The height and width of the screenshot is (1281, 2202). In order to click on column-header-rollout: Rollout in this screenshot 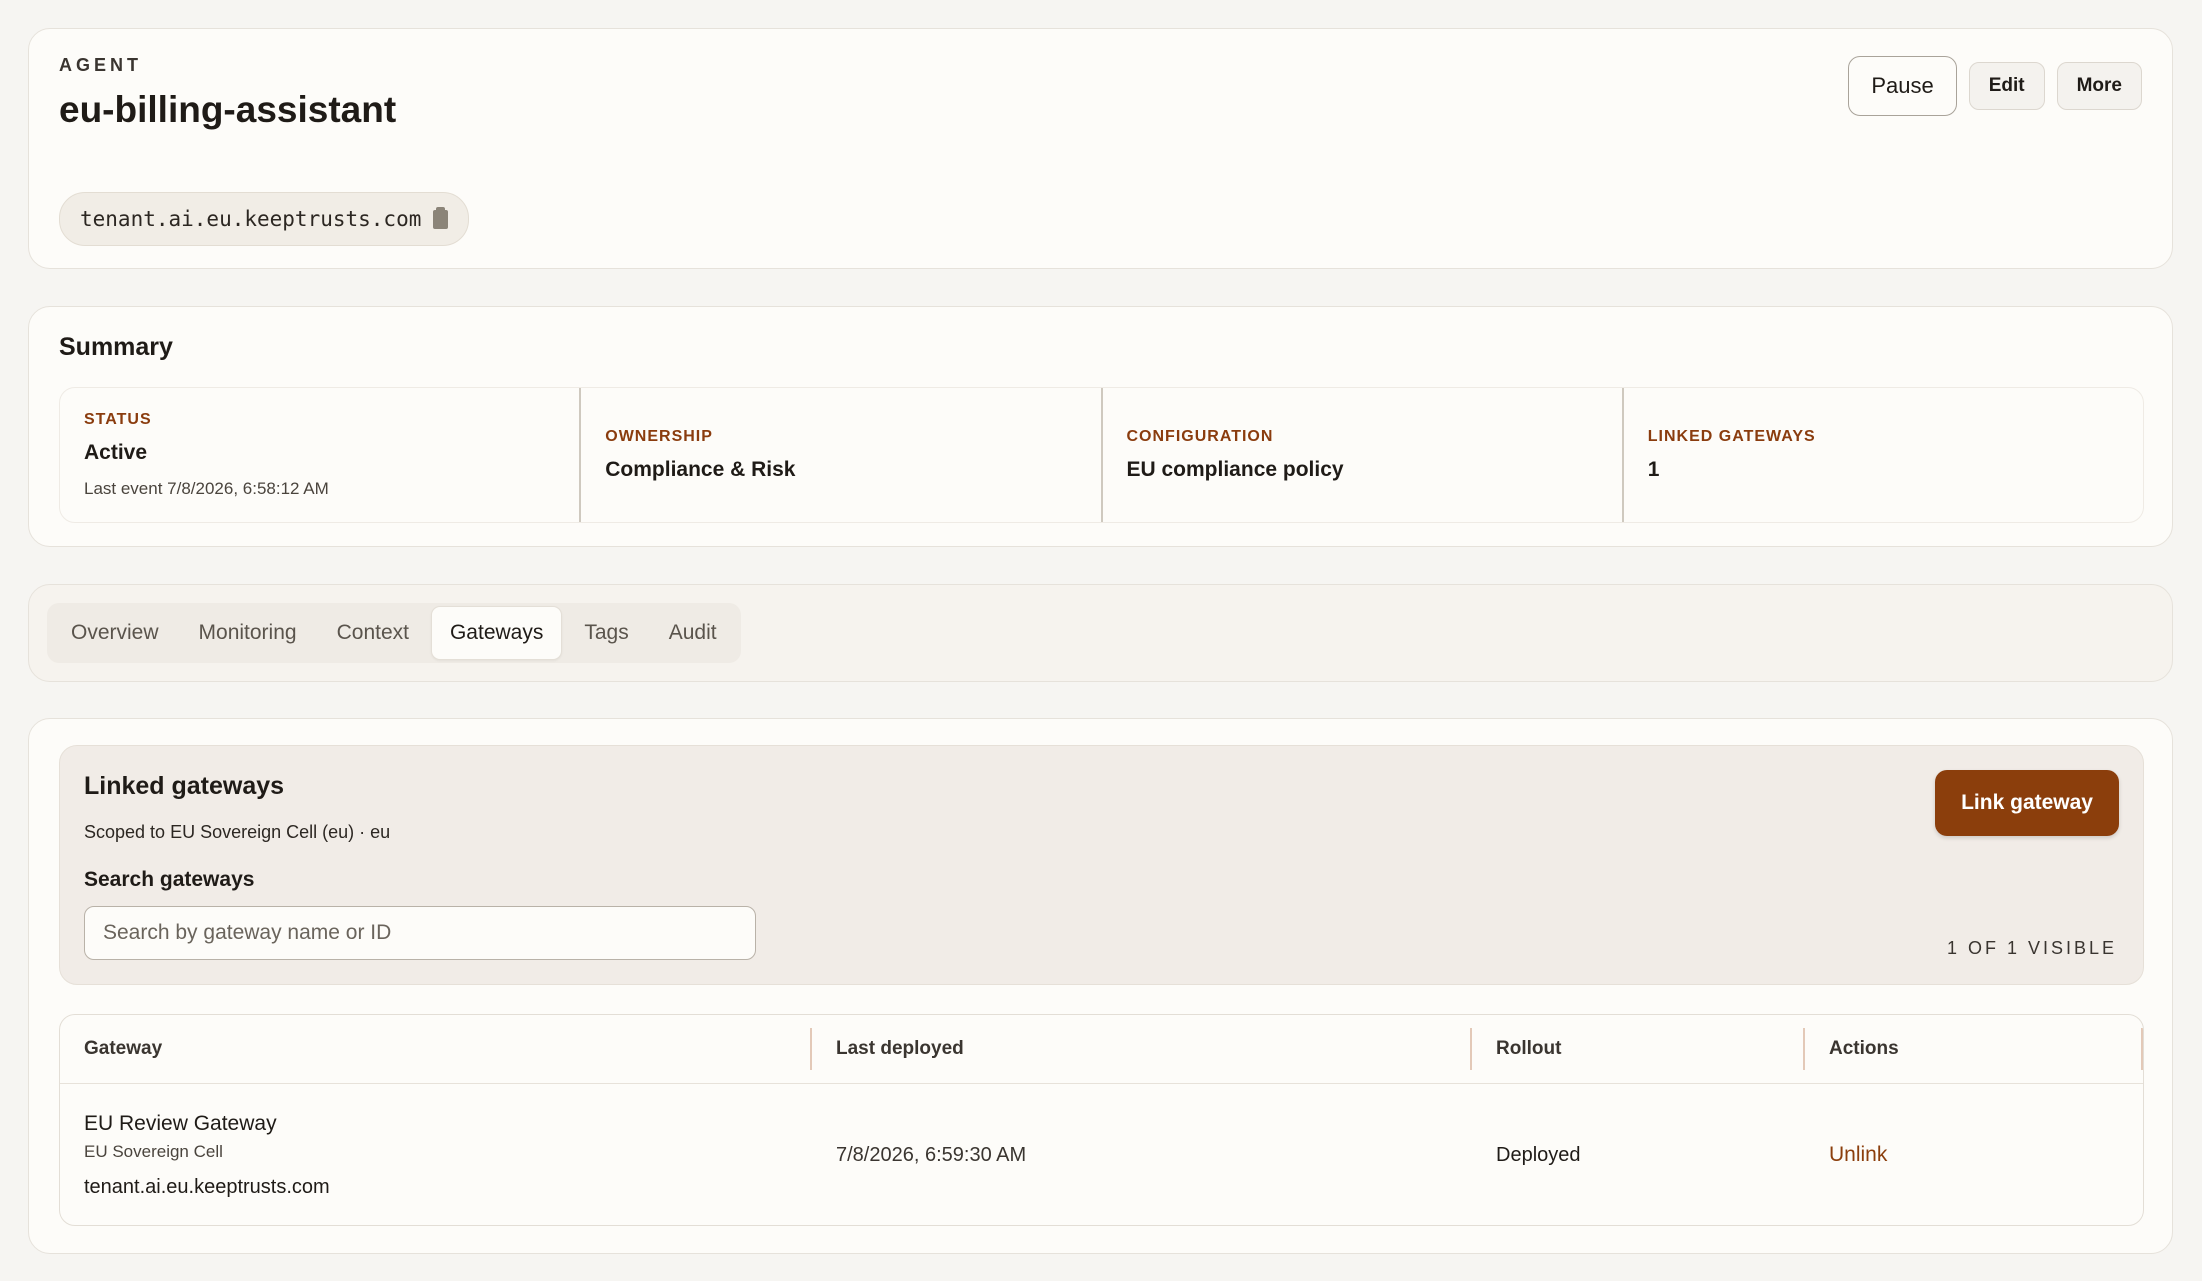, I will do `click(1638, 1049)`.